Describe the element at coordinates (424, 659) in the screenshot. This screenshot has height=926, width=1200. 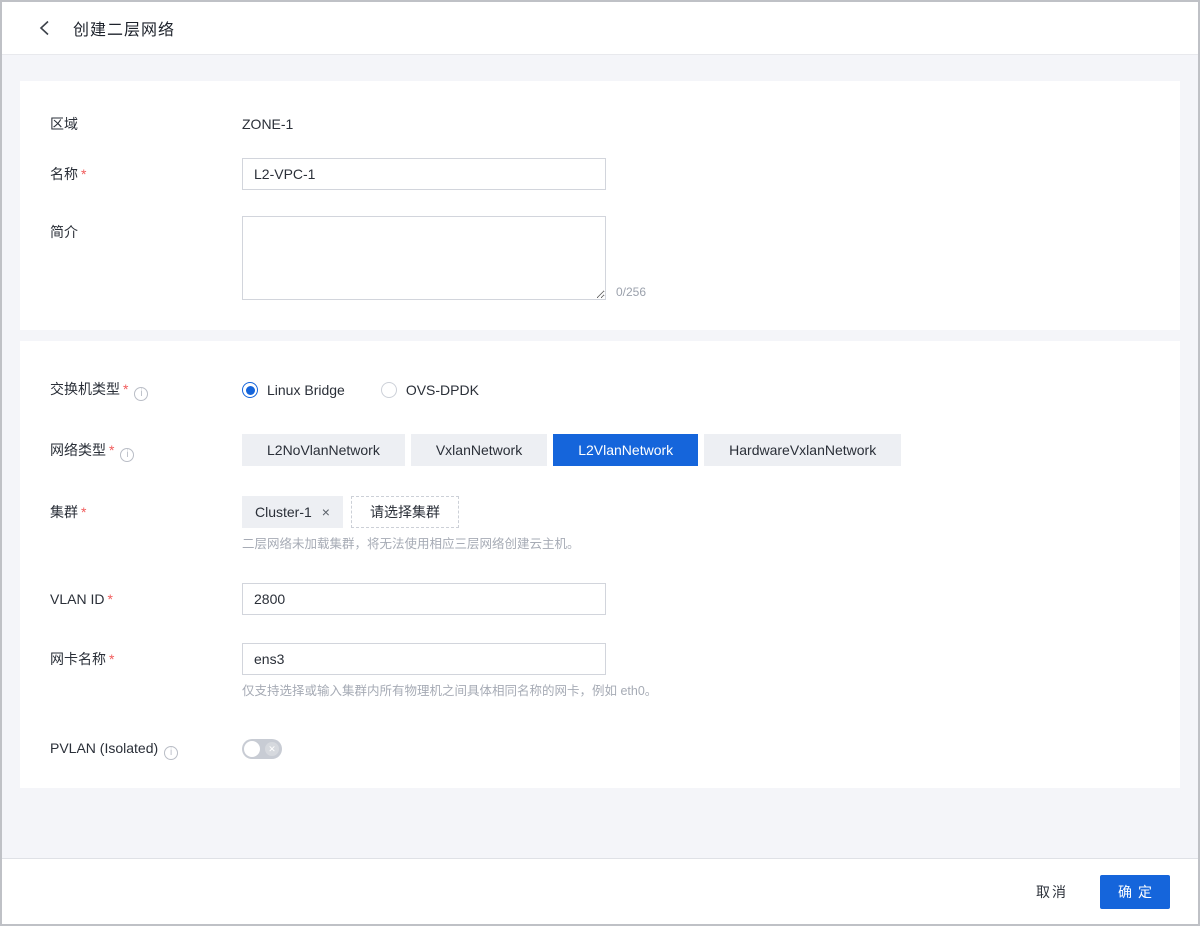
I see `nic-name-input` at that location.